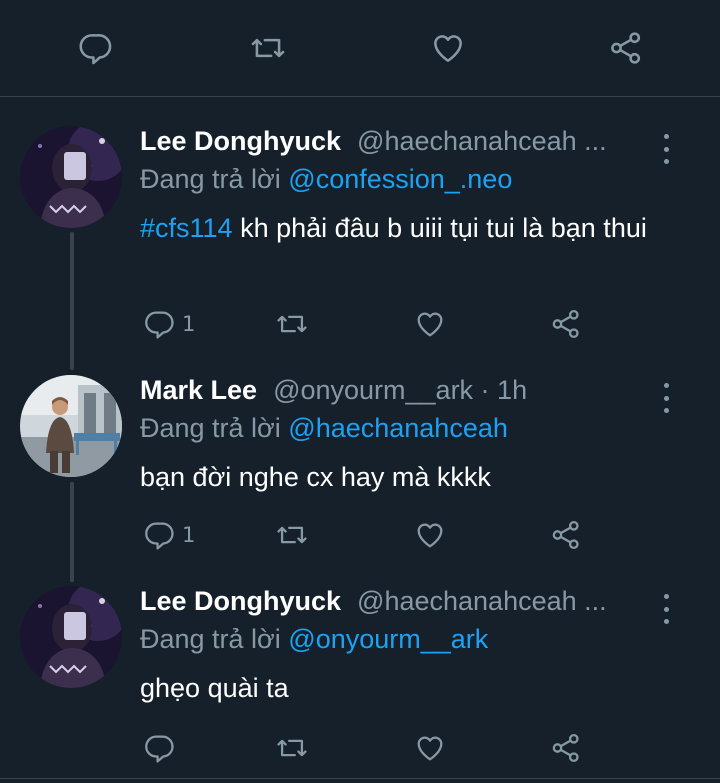 This screenshot has height=783, width=720. I want to click on hashtag-link: #cfs114, so click(186, 228).